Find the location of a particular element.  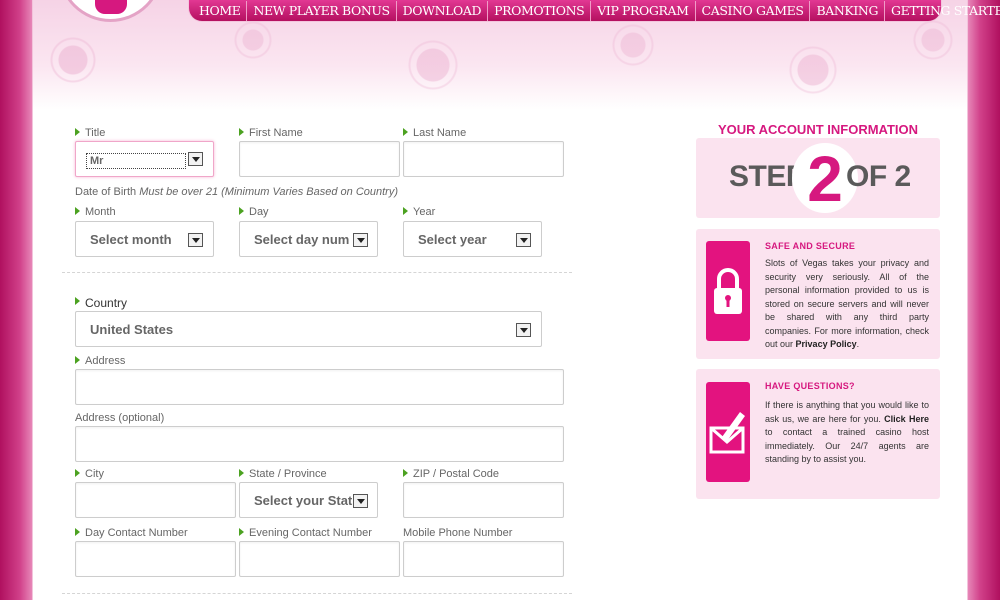

evening-contact-label: Evening Contact Number is located at coordinates (305, 533).